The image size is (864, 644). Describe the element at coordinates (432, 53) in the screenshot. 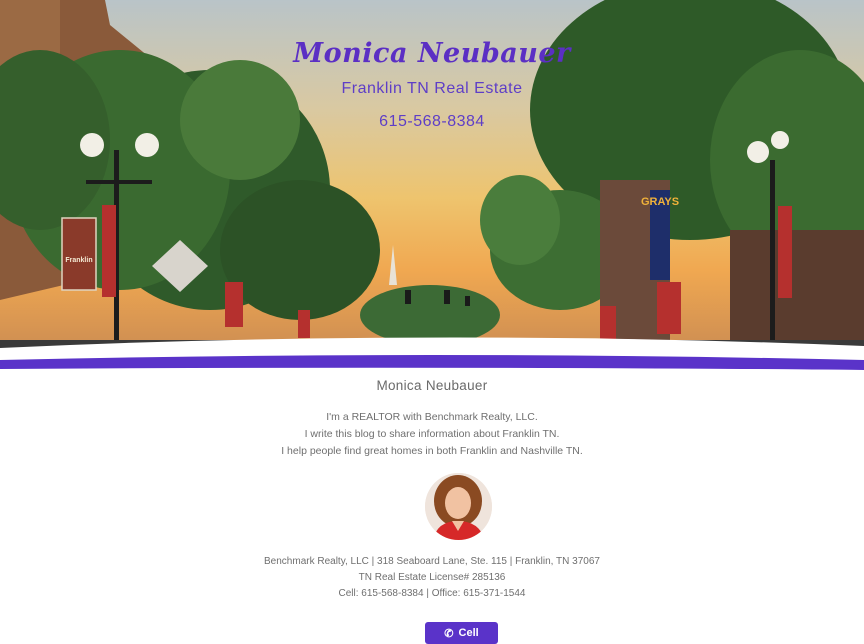

I see `hero-title: Monica Neubauer` at that location.